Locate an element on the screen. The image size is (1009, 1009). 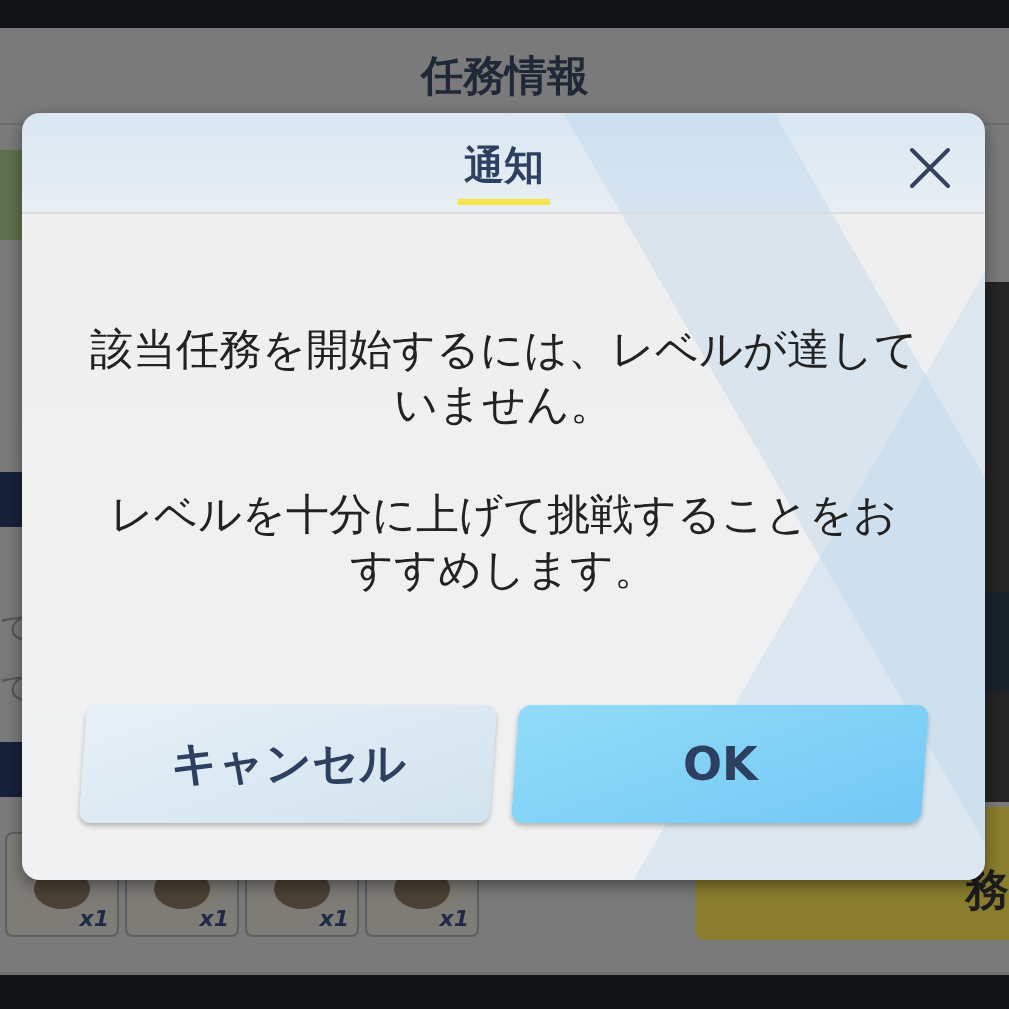
ok-button: OK is located at coordinates (719, 764).